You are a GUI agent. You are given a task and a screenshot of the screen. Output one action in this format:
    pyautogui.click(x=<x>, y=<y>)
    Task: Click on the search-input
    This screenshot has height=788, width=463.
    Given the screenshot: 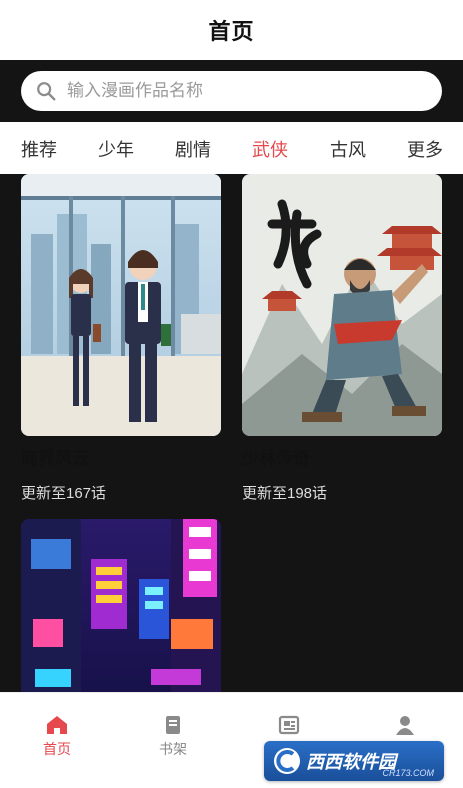 What is the action you would take?
    pyautogui.click(x=237, y=91)
    